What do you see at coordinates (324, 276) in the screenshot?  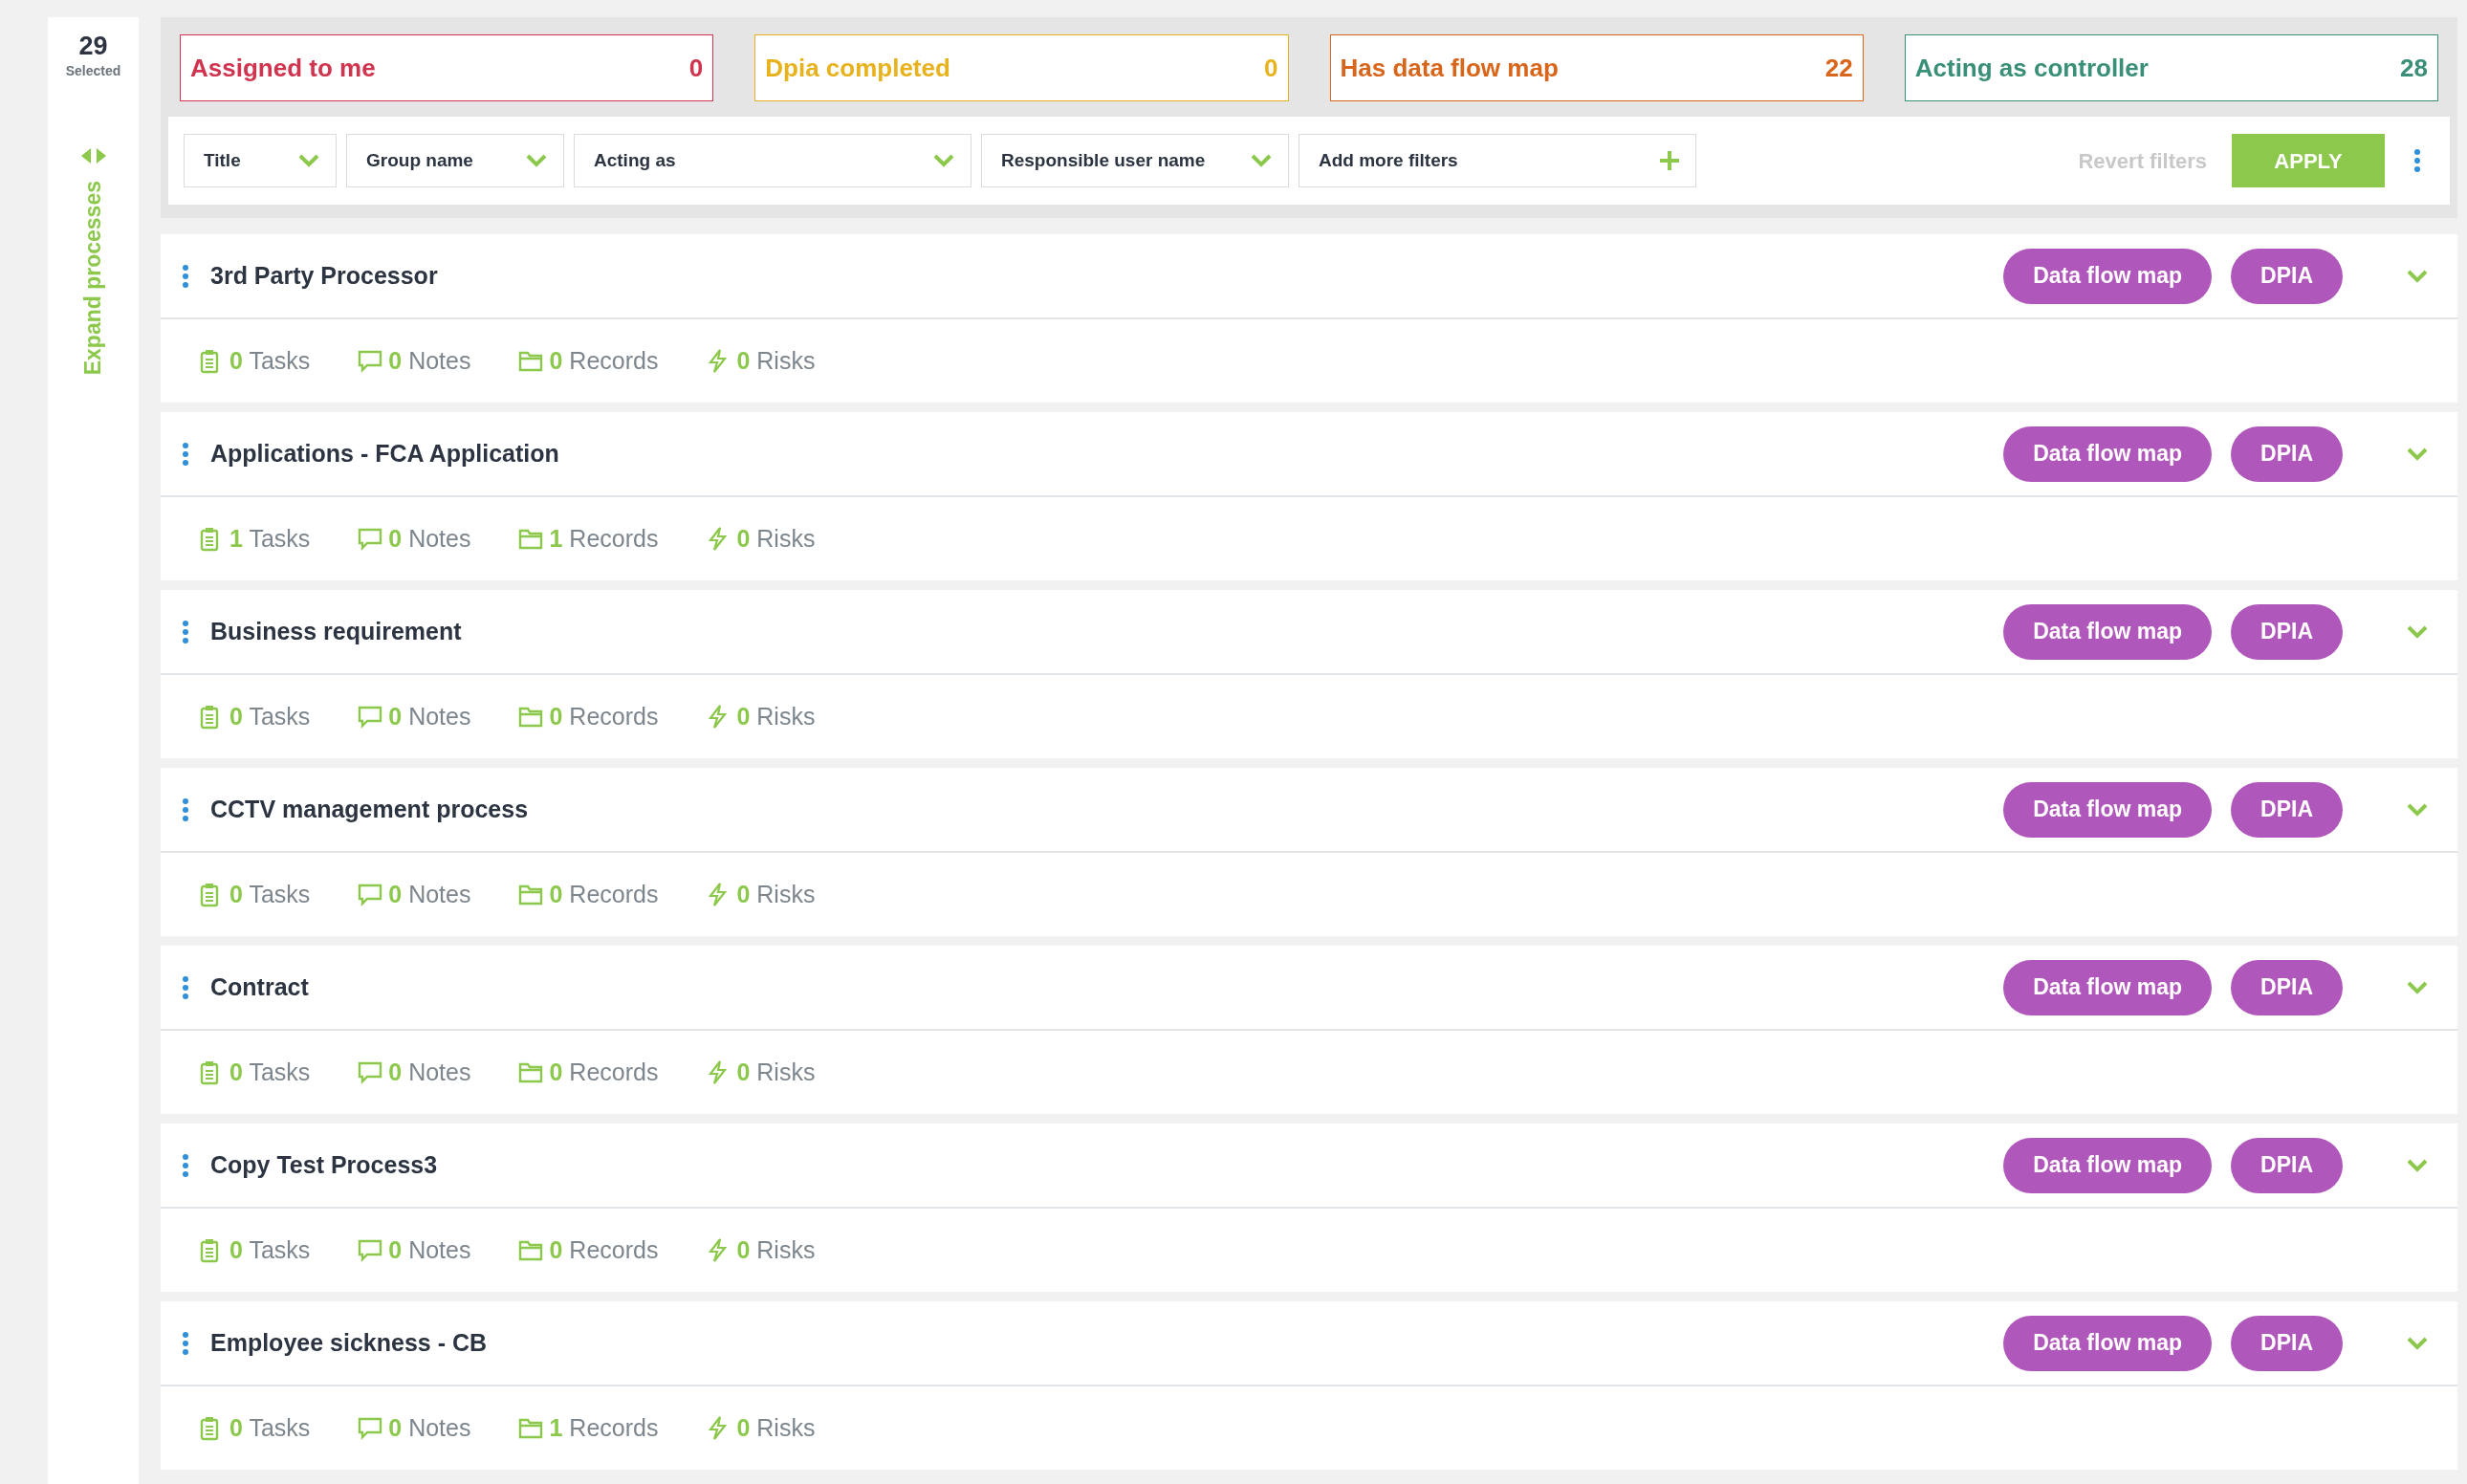 I see `process-title: 3rd Party Processor` at bounding box center [324, 276].